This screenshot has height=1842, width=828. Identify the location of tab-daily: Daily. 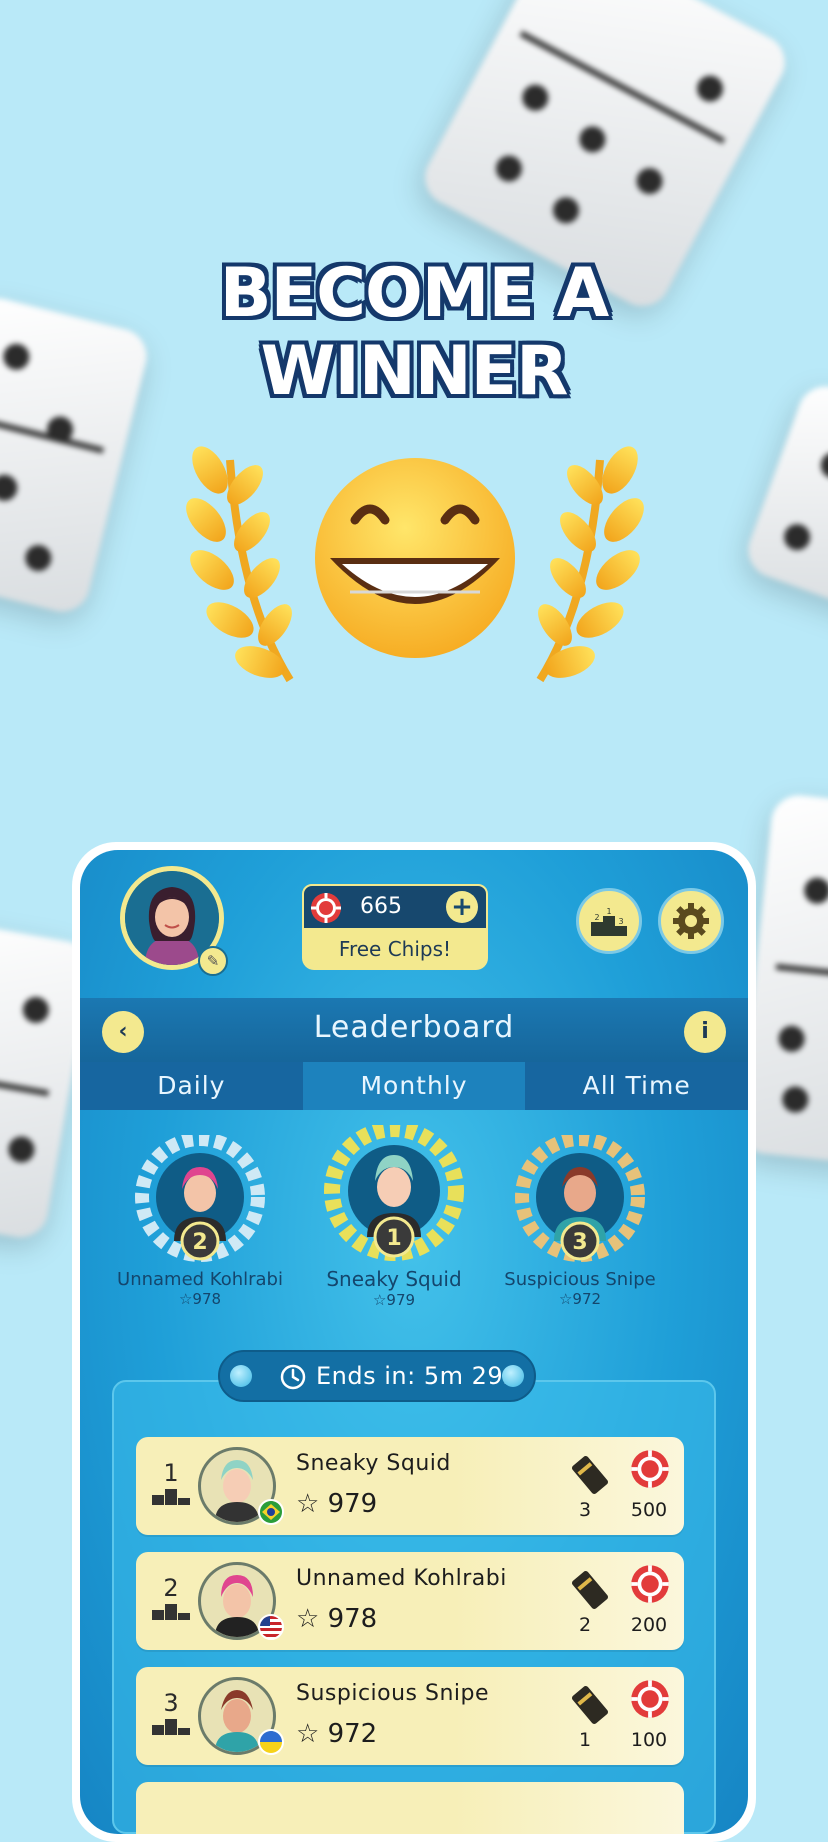
(191, 1086).